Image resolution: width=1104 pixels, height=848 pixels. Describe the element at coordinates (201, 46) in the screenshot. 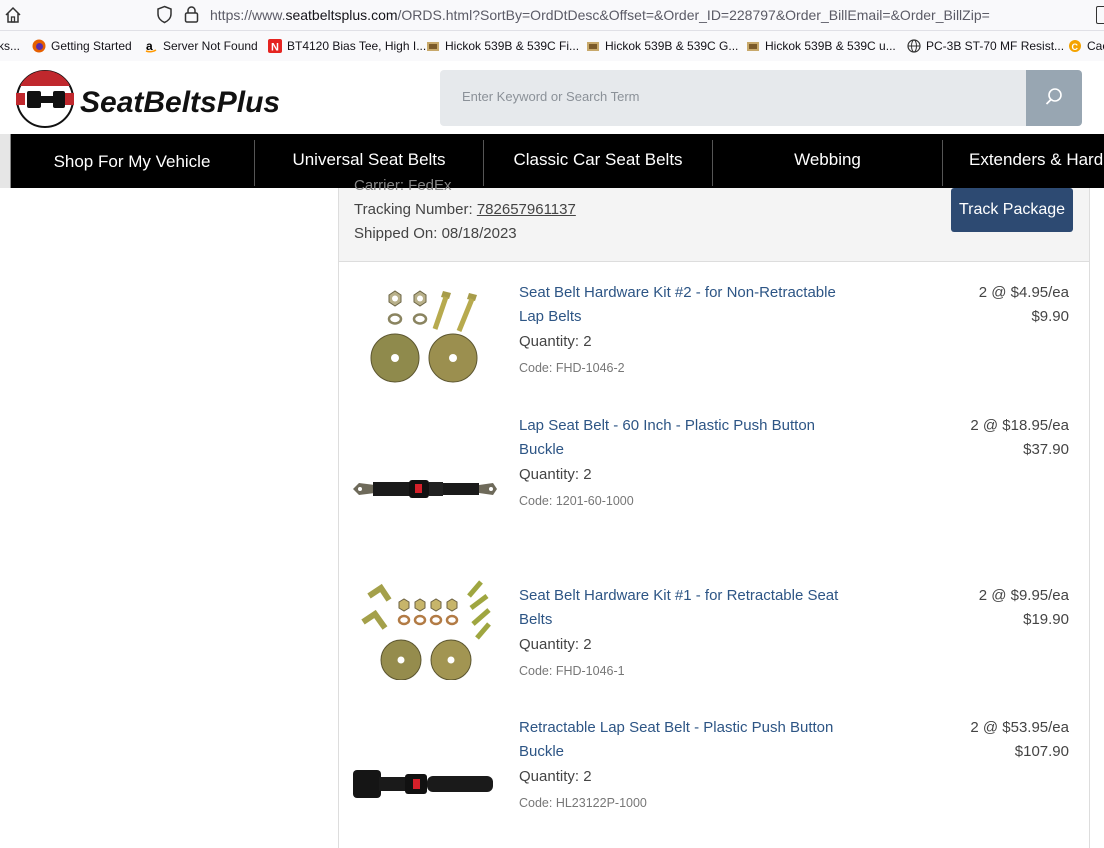

I see `bookmark-item: a Server Not Found` at that location.